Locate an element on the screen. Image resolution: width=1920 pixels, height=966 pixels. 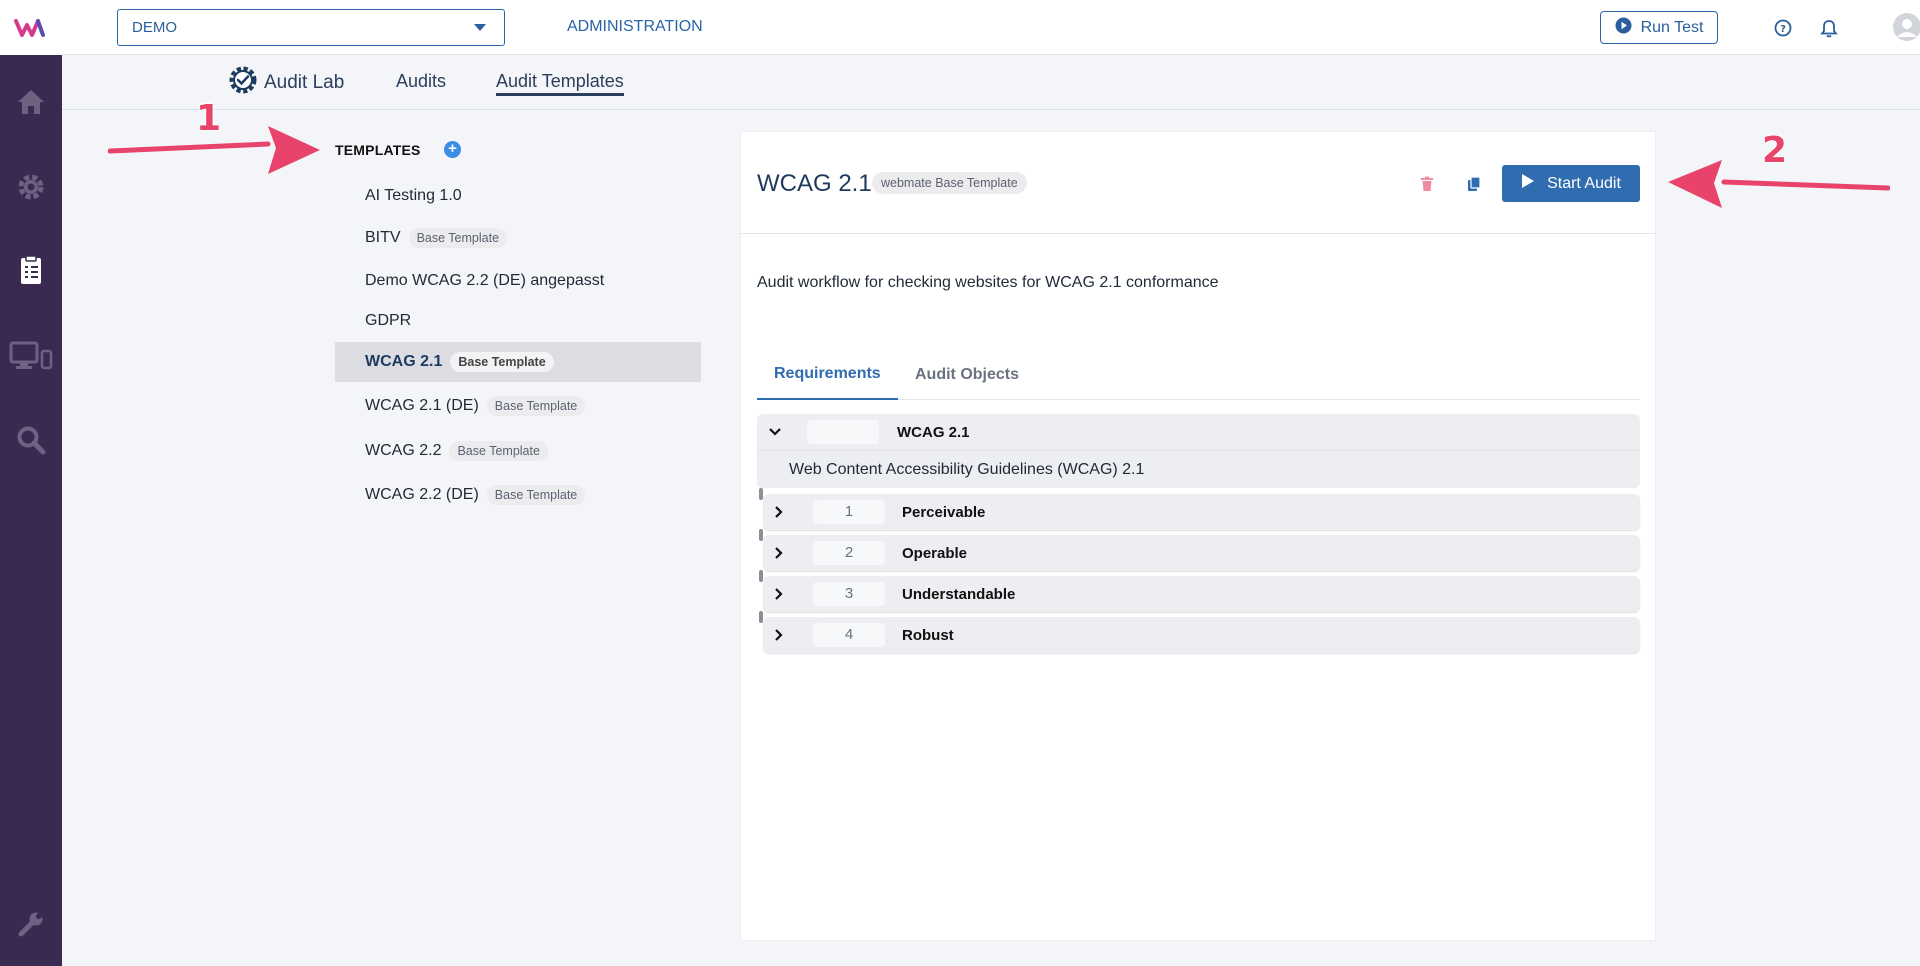
requirement-number: 1 is located at coordinates (849, 512).